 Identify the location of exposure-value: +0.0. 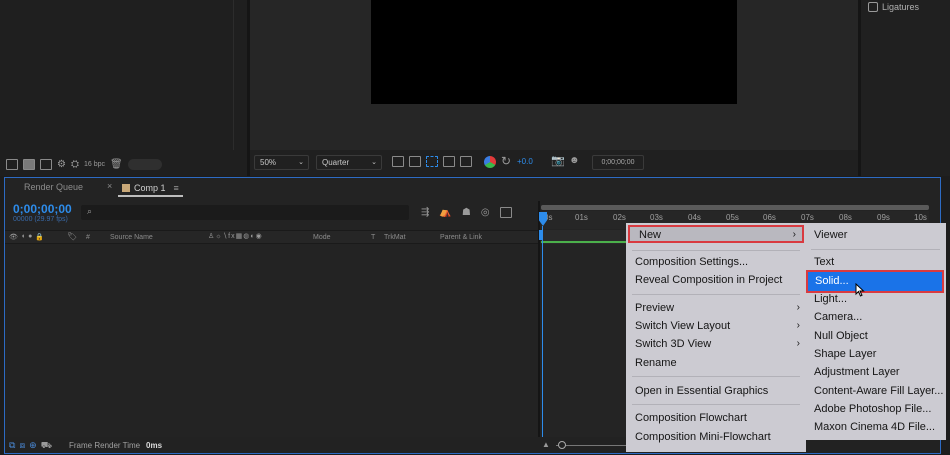
(525, 161).